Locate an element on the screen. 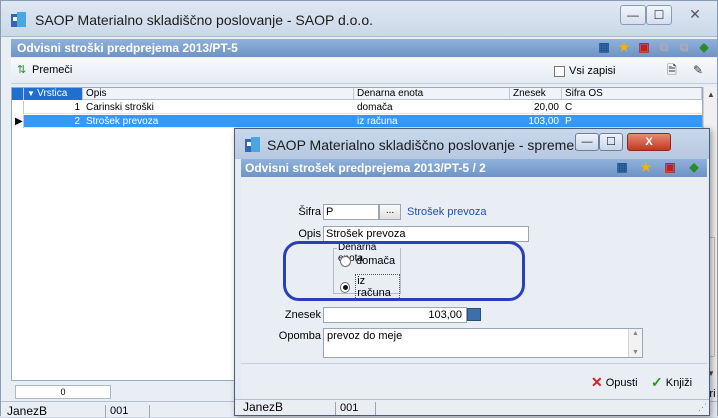  move-arrows-icon: ⇅ is located at coordinates (22, 70).